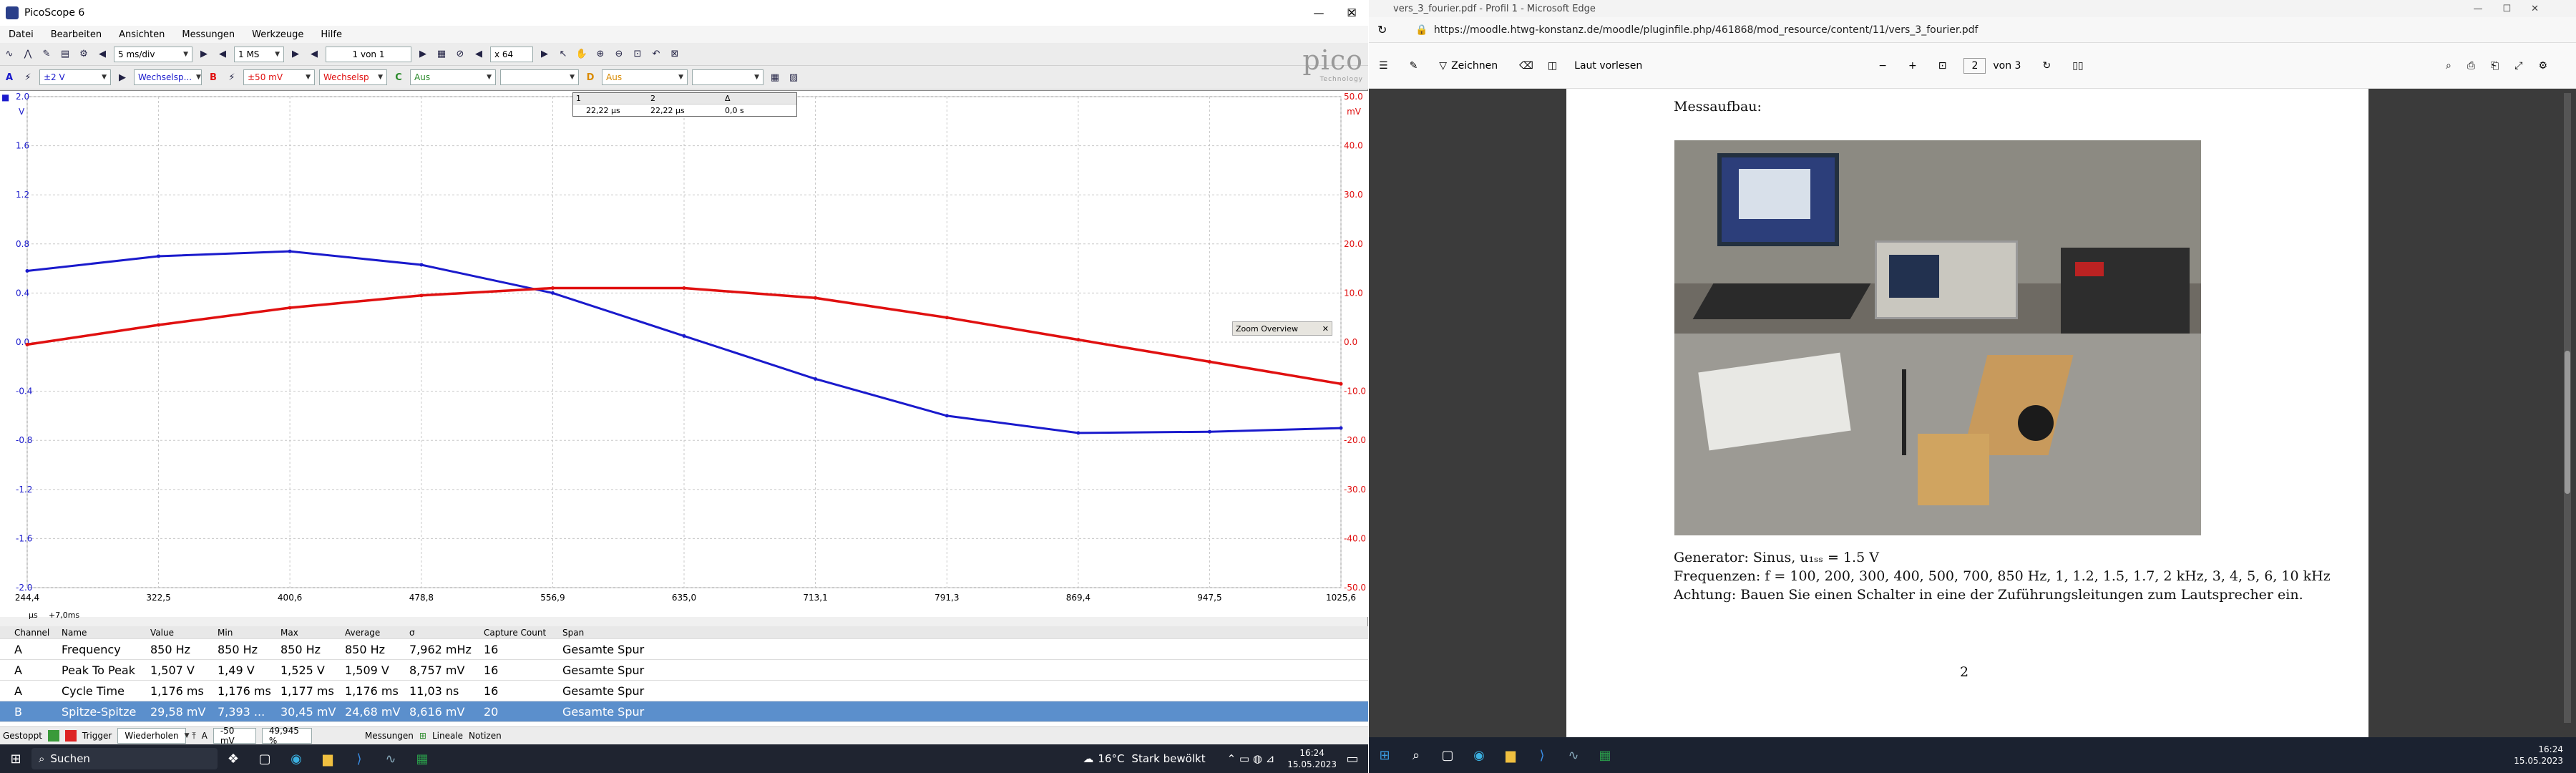  Describe the element at coordinates (2538, 756) in the screenshot. I see `clock-right: 16:24 15.05.2023` at that location.